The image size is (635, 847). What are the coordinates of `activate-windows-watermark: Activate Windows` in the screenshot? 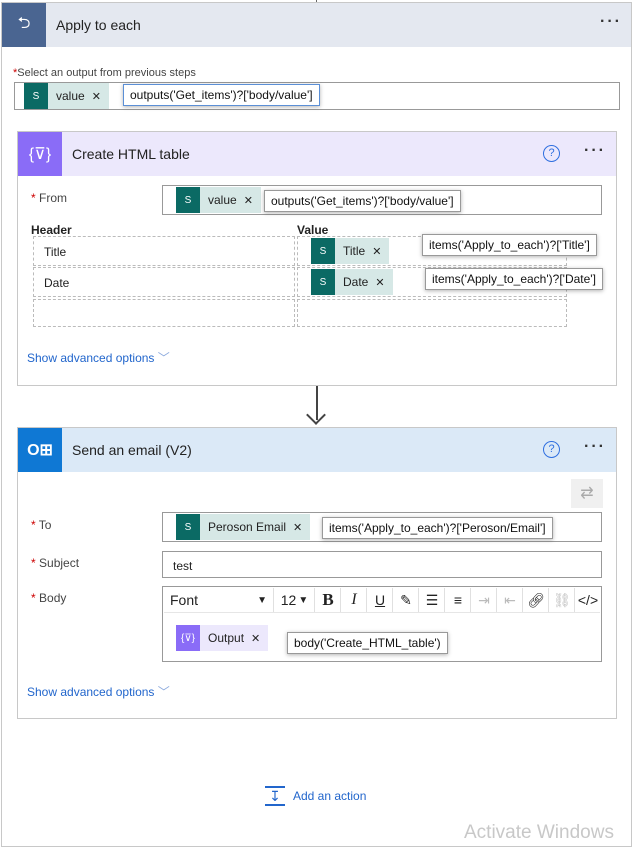 It's located at (539, 832).